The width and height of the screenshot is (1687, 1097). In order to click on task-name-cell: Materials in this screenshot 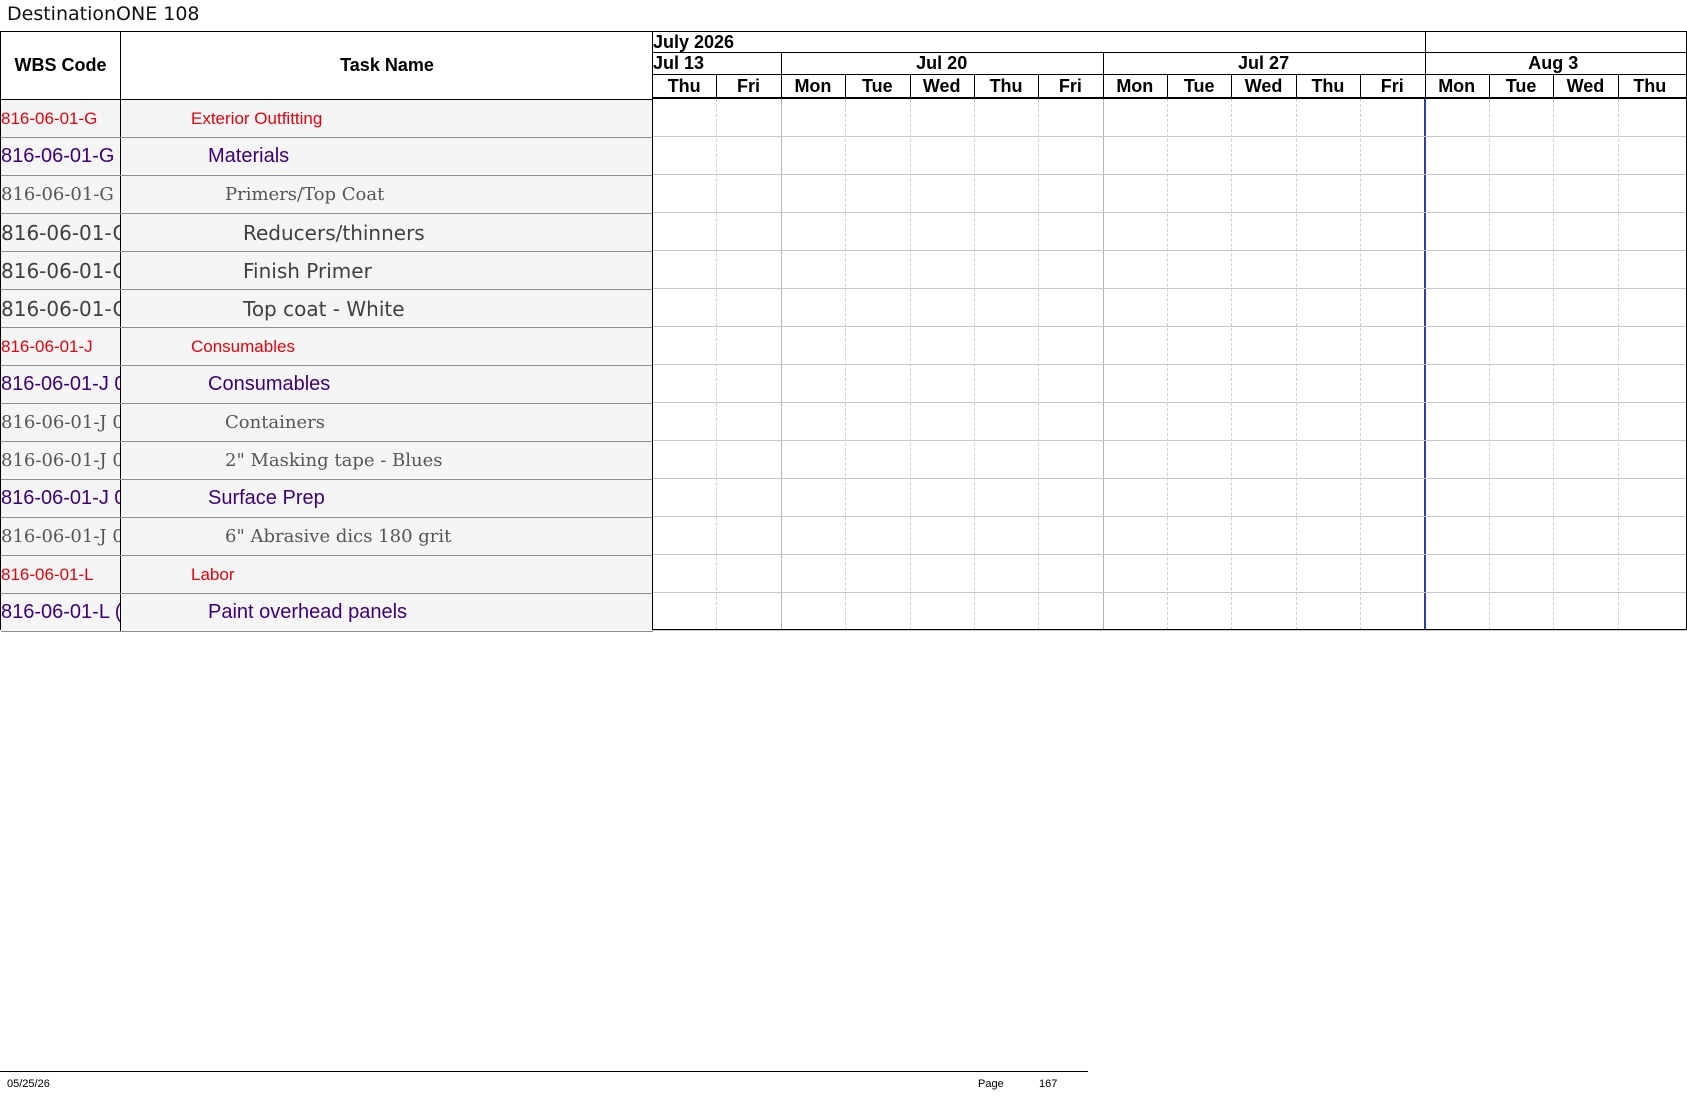, I will do `click(248, 156)`.